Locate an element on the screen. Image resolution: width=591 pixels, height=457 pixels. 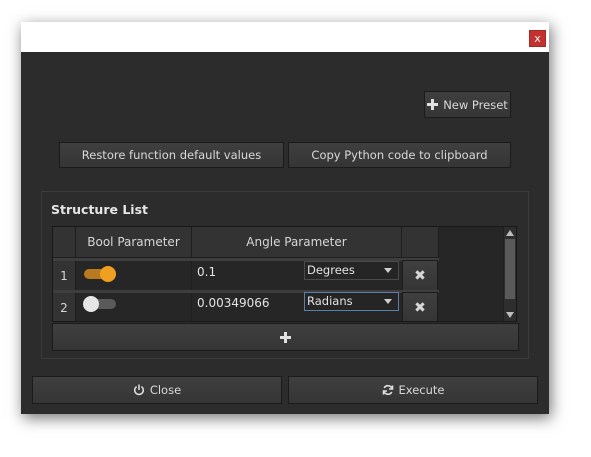
table-row-2-bool-cell is located at coordinates (134, 307).